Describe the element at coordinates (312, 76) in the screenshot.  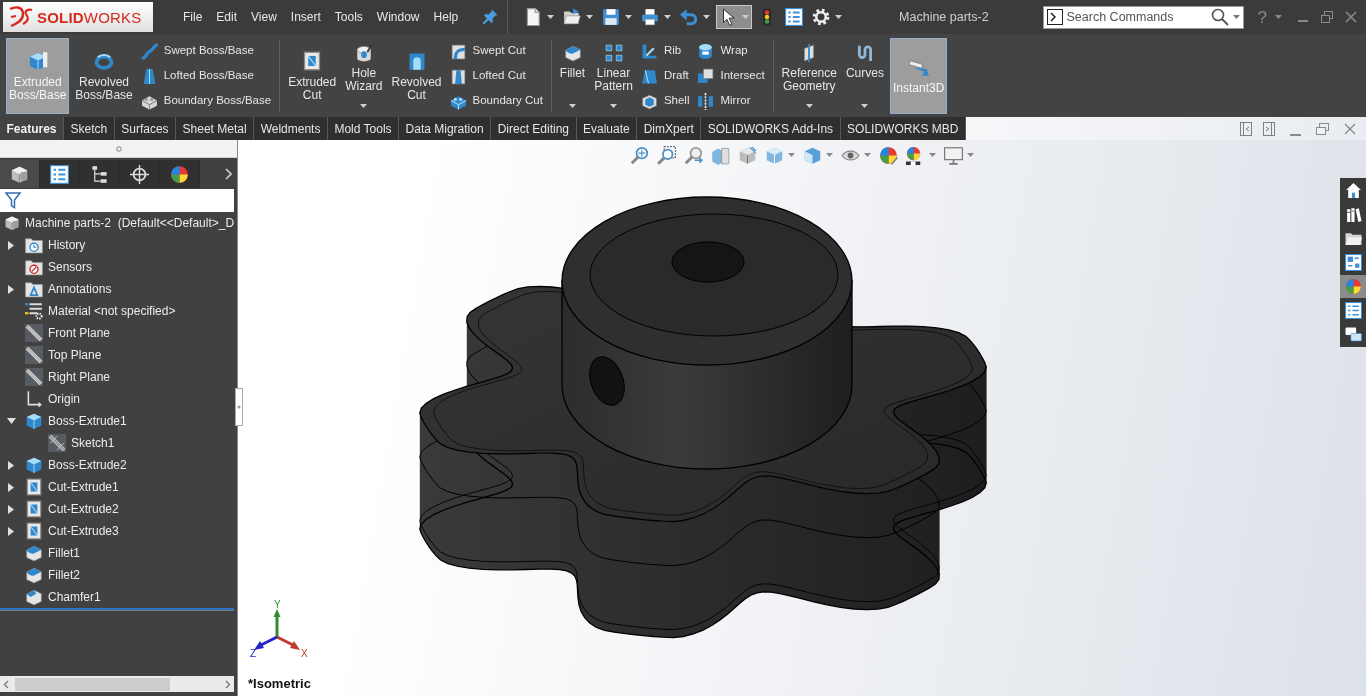
I see `ribbon-button: Extruded Cut` at that location.